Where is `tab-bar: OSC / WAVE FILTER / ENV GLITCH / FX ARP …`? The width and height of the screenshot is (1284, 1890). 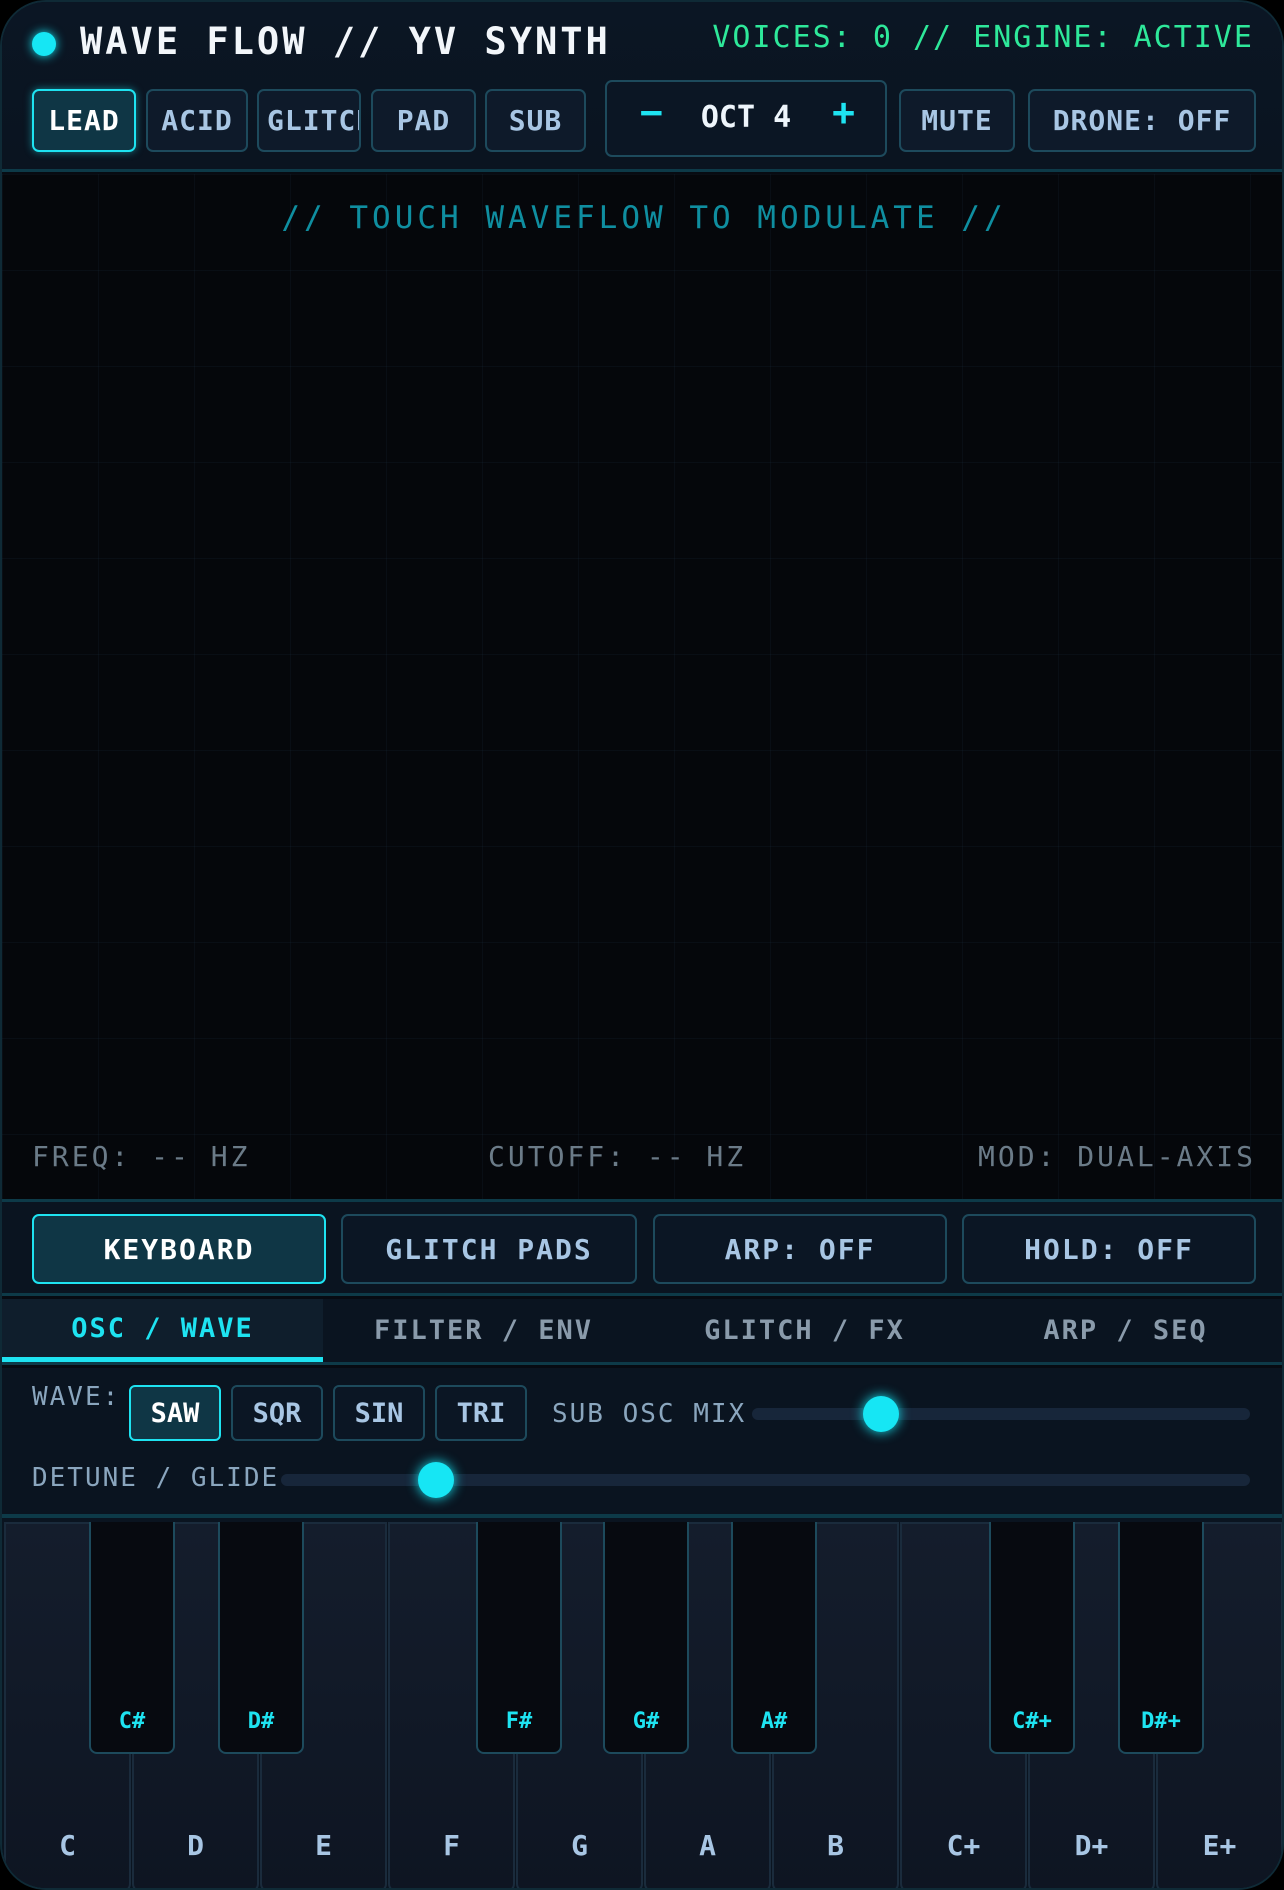
tab-bar: OSC / WAVE FILTER / ENV GLITCH / FX ARP … is located at coordinates (642, 1332).